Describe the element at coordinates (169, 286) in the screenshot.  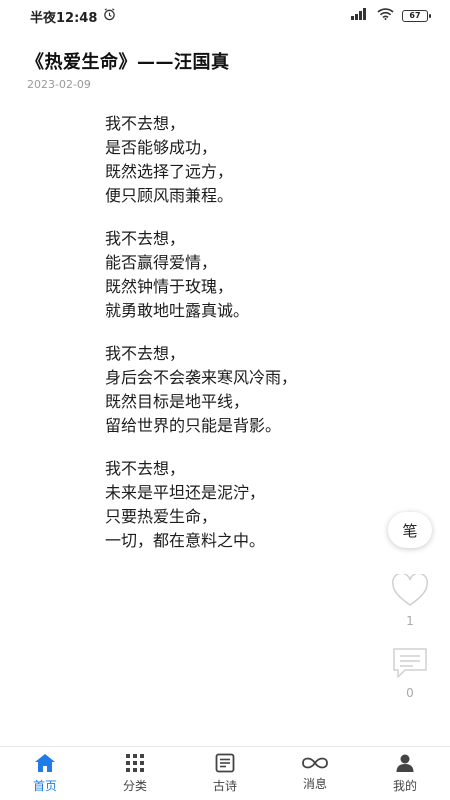
I see `poem-line: 既然钟情于玫瑰，` at that location.